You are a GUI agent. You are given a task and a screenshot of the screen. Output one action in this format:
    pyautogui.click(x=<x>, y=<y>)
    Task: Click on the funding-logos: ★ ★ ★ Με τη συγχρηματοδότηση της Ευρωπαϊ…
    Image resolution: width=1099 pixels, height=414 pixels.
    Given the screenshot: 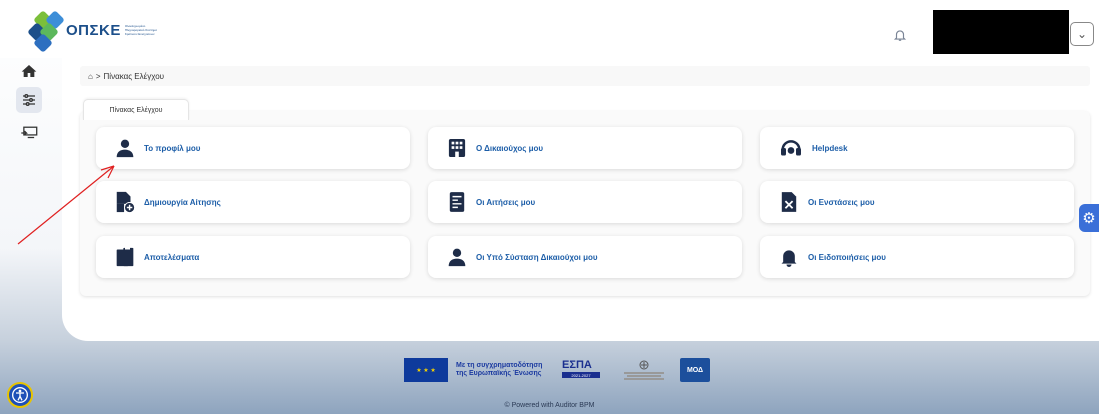 What is the action you would take?
    pyautogui.click(x=578, y=370)
    